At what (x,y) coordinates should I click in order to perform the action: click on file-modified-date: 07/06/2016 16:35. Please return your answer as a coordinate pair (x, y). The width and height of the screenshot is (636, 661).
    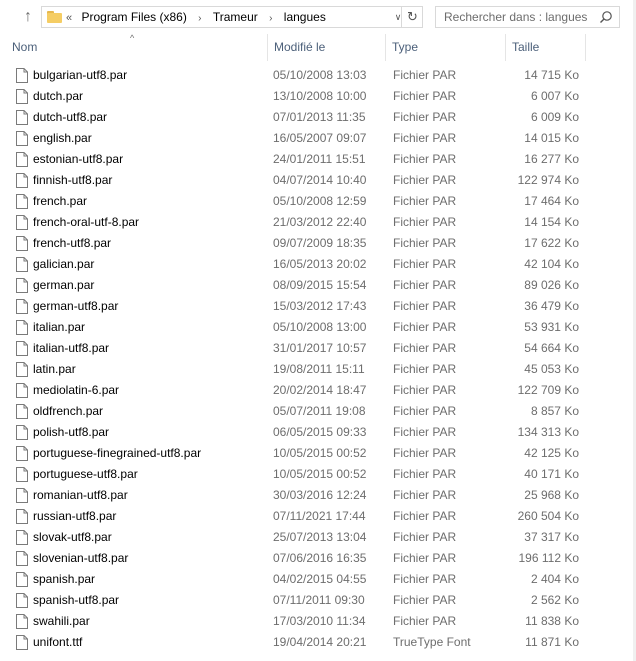
    Looking at the image, I should click on (320, 558).